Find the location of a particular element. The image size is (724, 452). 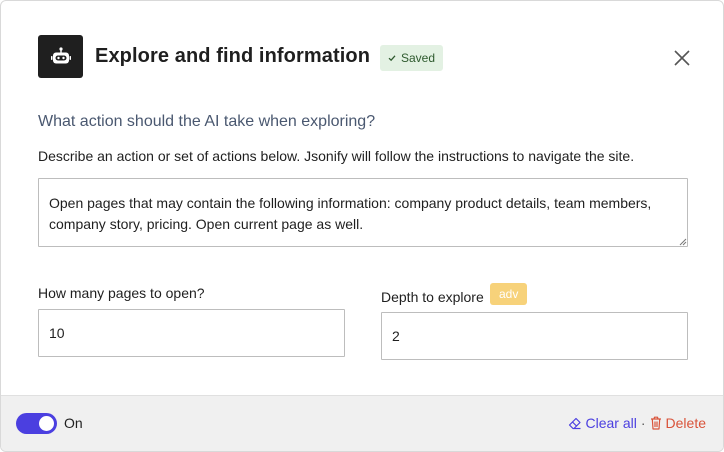

enabled-toggle is located at coordinates (36, 423).